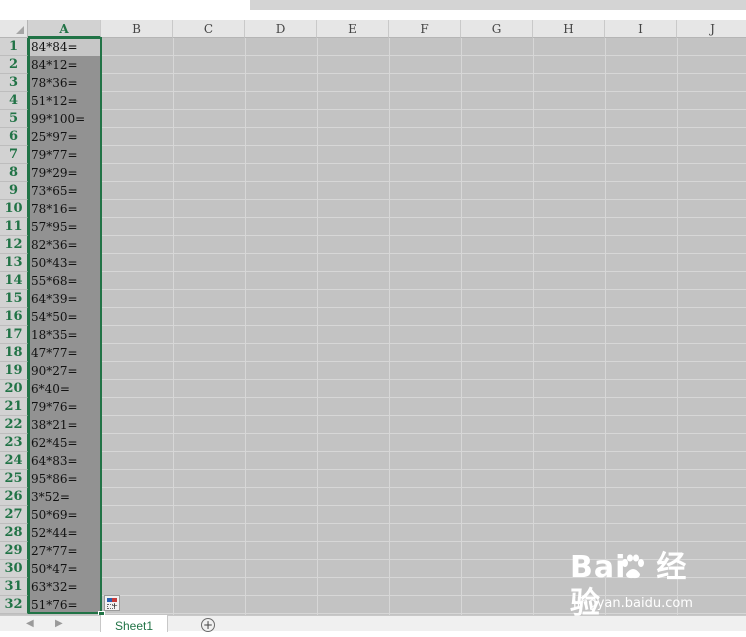  I want to click on cell-a21: 79*76=, so click(64, 407).